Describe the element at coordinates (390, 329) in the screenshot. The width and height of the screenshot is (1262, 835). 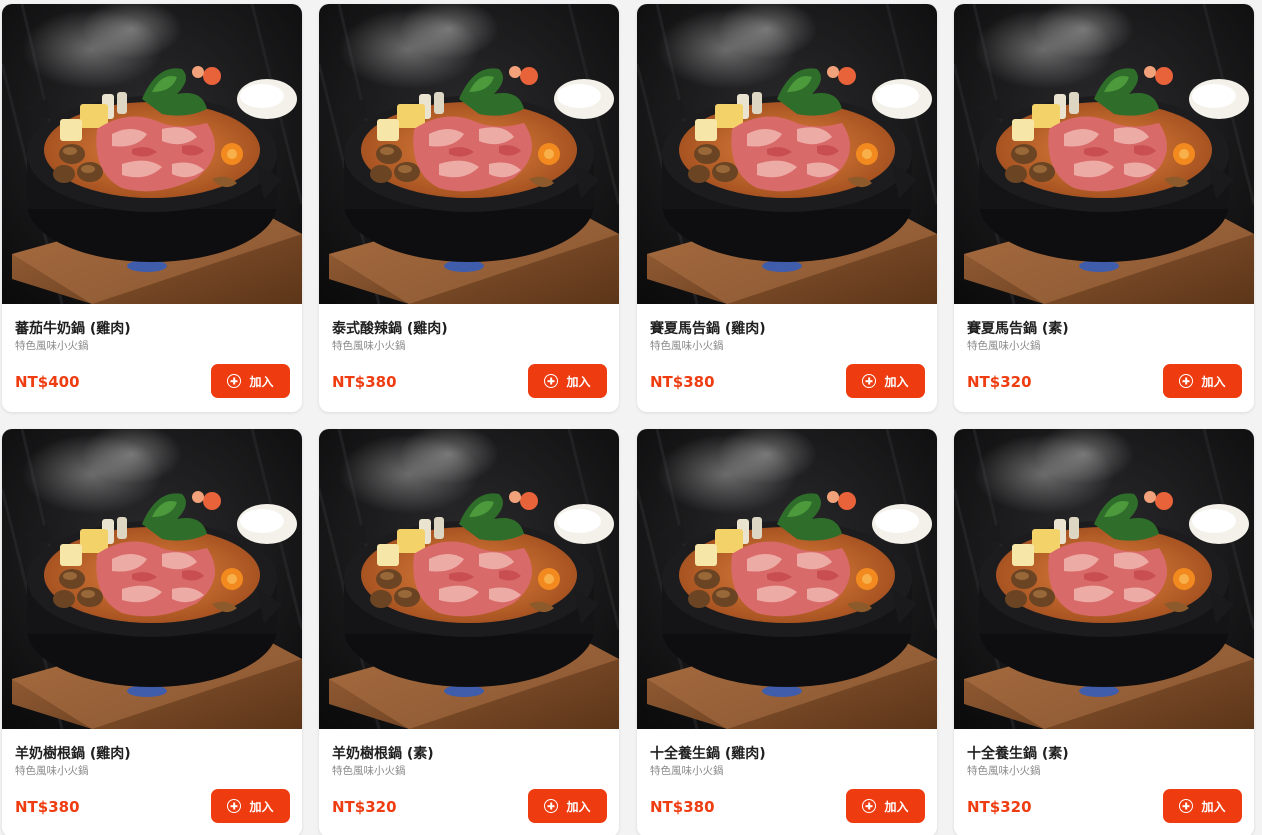
I see `product-name: 泰式酸辣鍋 (雞肉)` at that location.